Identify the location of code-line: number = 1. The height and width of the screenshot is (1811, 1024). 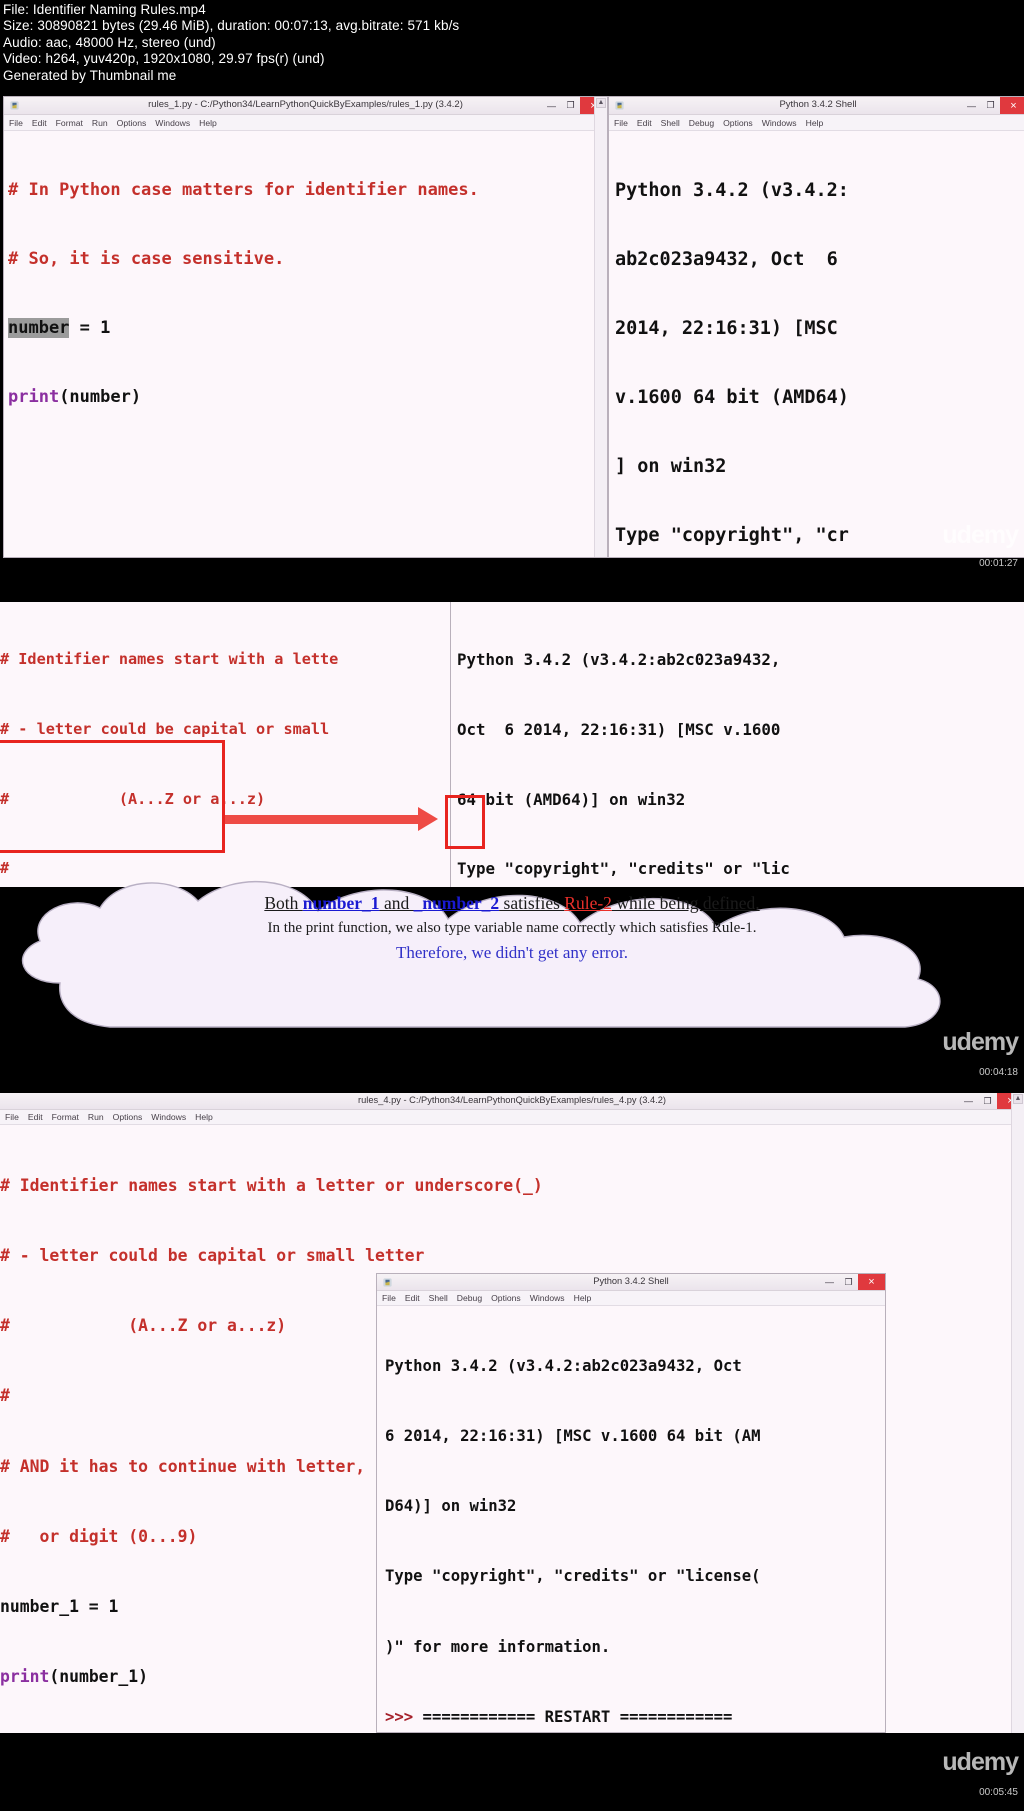
(59, 328).